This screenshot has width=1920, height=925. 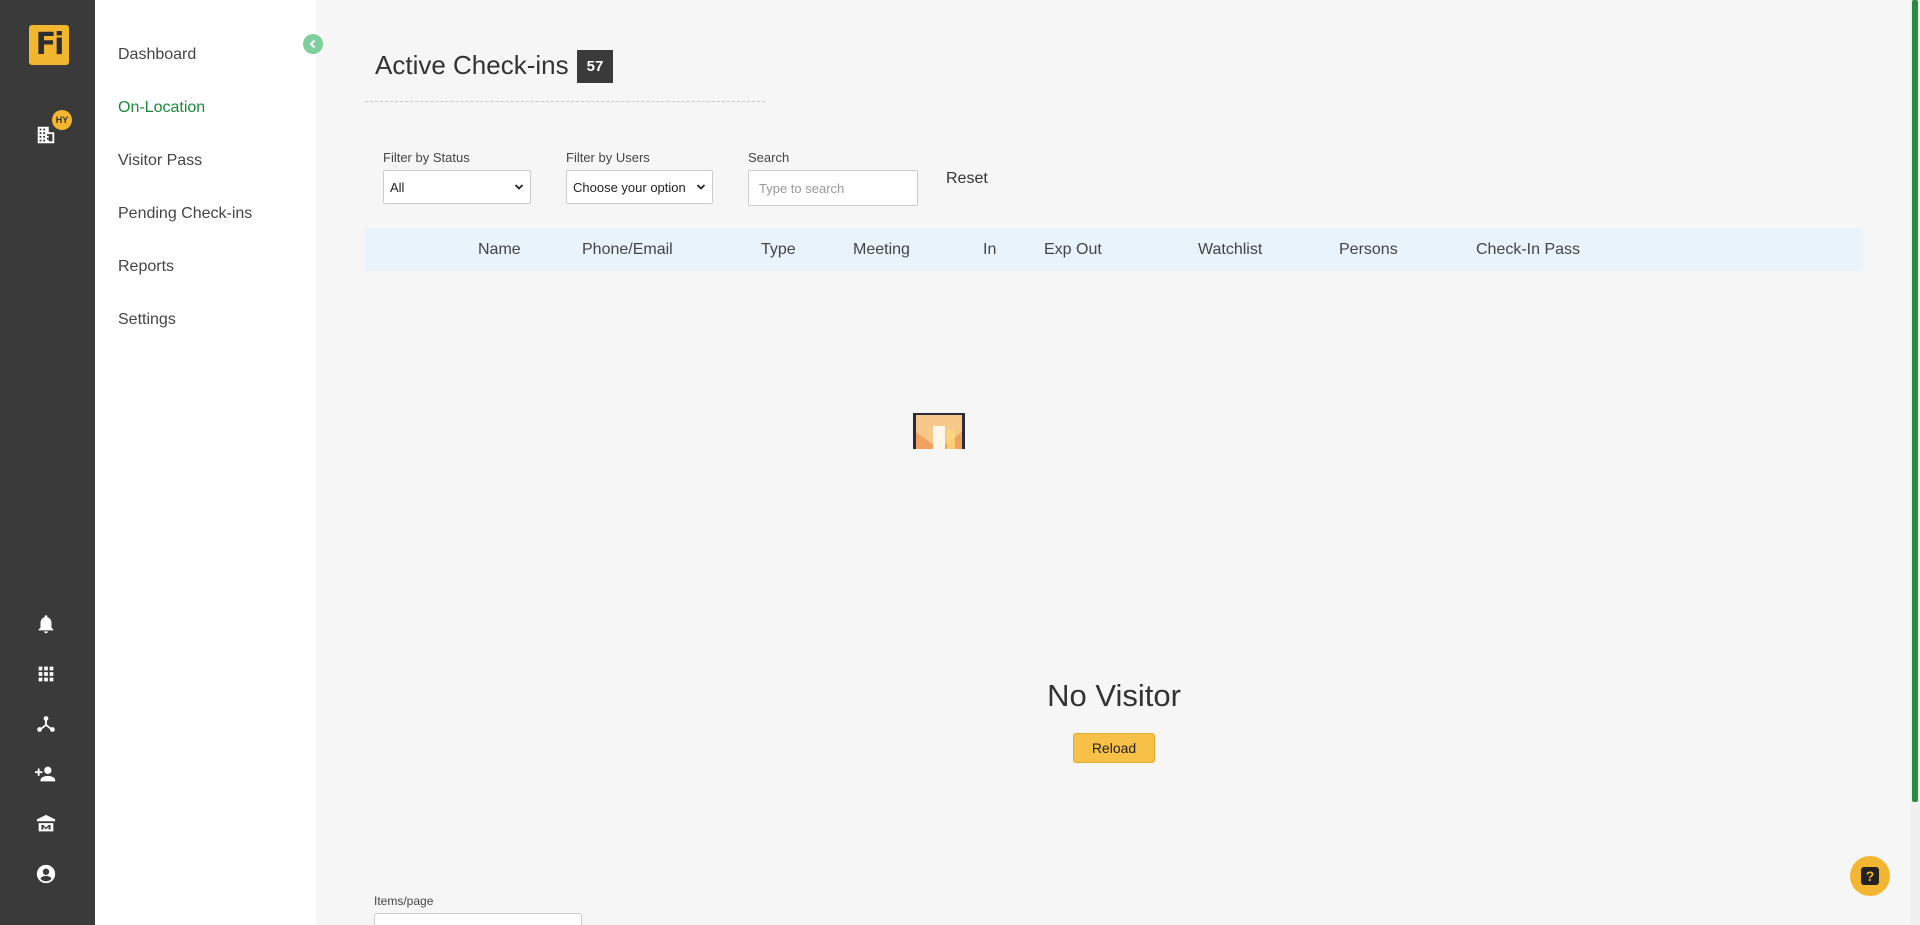 What do you see at coordinates (426, 157) in the screenshot?
I see `status-filter-label: Filter by Status` at bounding box center [426, 157].